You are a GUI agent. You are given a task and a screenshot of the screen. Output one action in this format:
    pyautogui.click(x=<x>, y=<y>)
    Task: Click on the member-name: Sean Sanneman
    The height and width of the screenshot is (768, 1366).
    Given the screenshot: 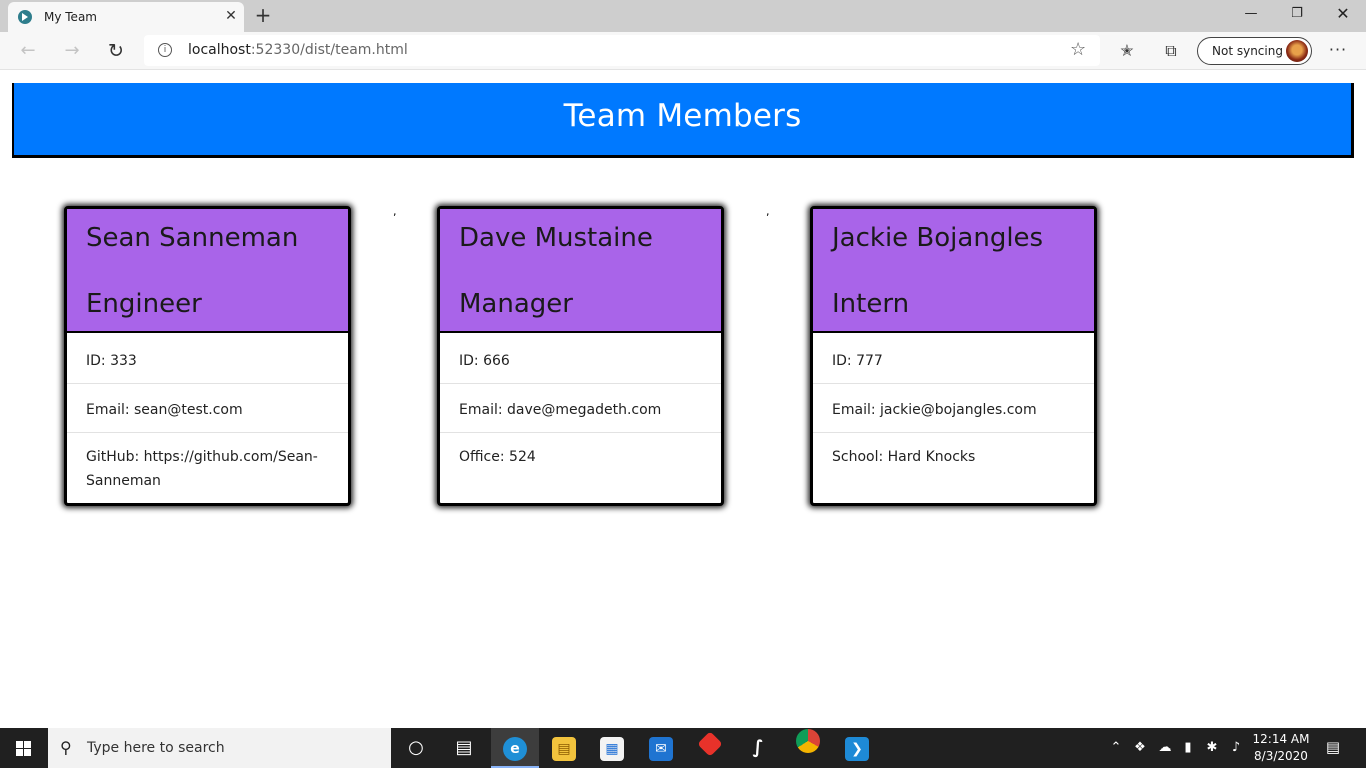 What is the action you would take?
    pyautogui.click(x=192, y=238)
    